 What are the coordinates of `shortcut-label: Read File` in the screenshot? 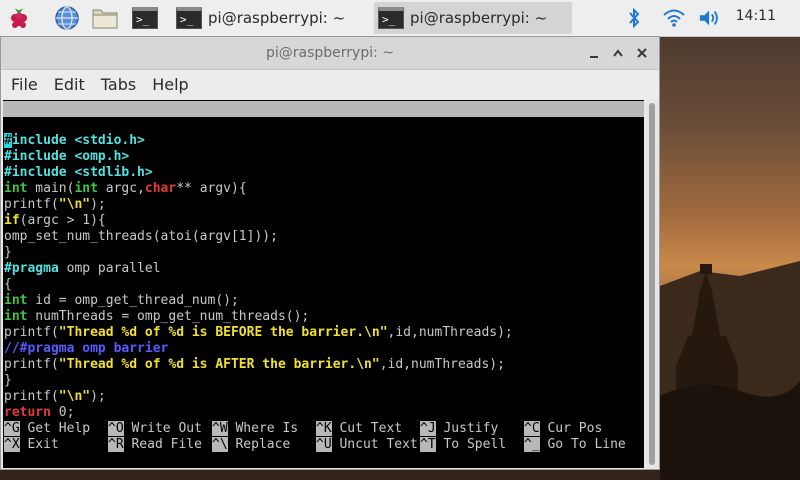 It's located at (162, 444).